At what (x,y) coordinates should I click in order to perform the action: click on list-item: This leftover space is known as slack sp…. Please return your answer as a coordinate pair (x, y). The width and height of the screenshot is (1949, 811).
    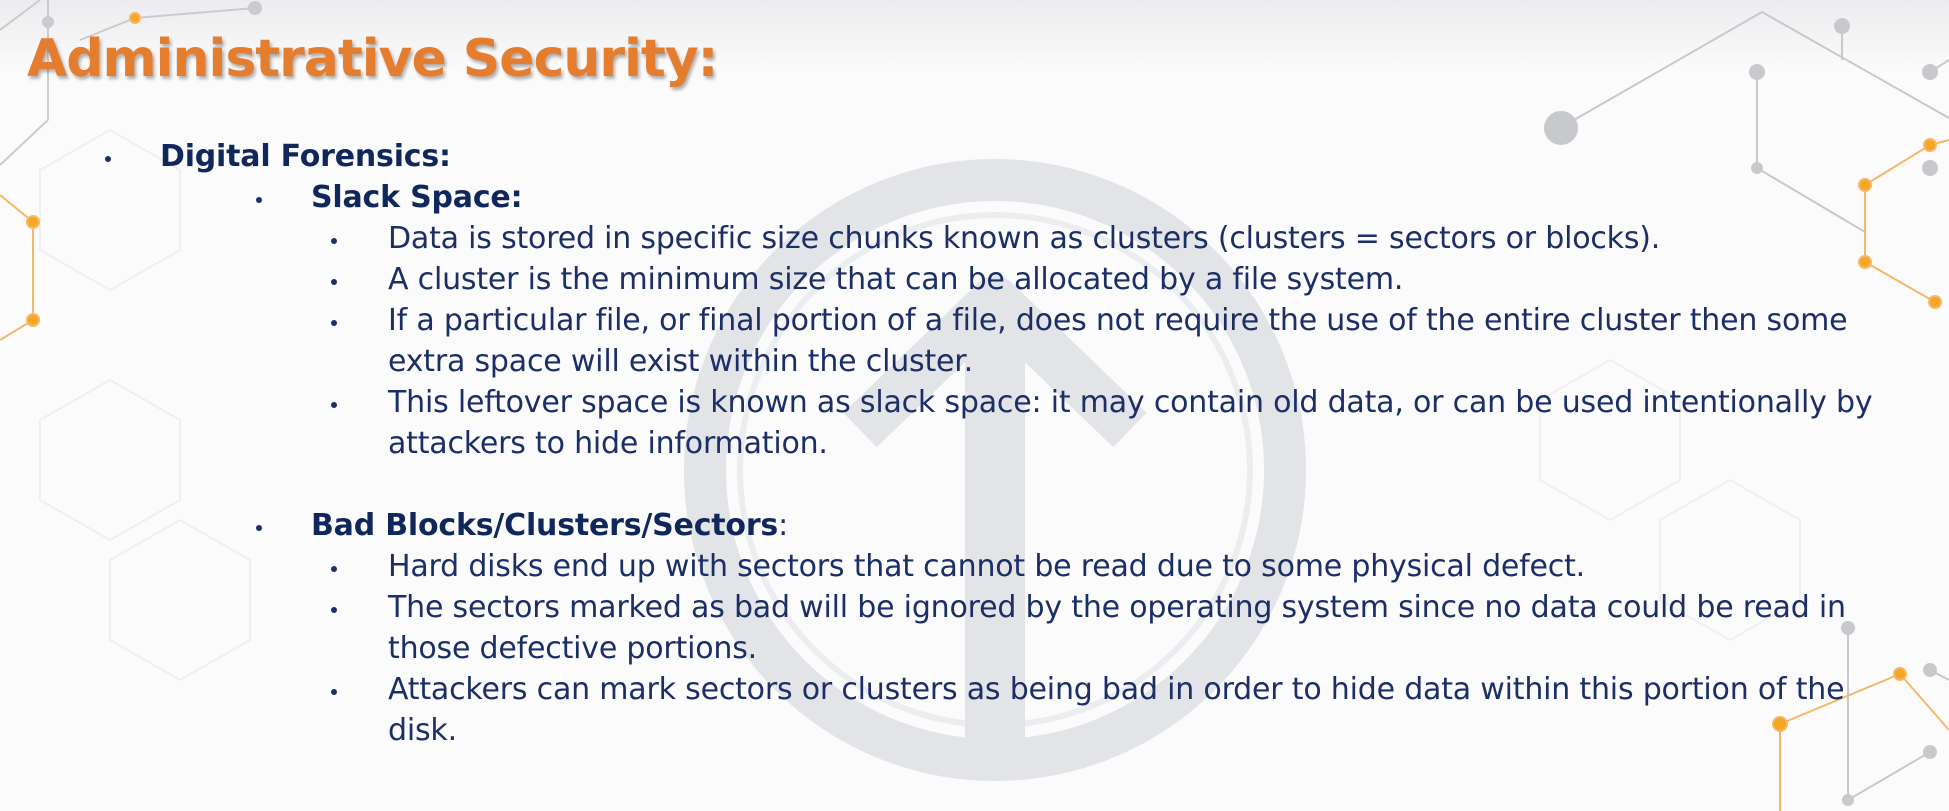
    Looking at the image, I should click on (1130, 402).